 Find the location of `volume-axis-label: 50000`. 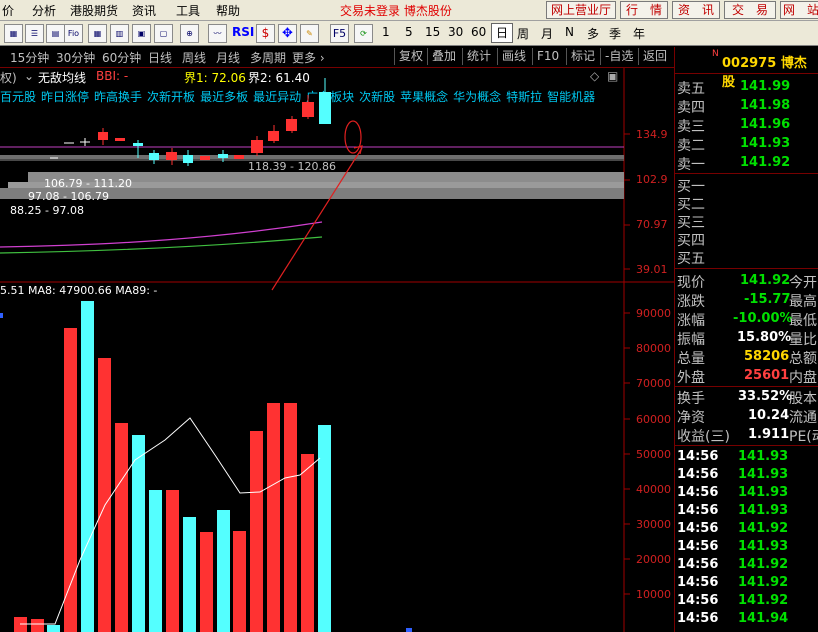

volume-axis-label: 50000 is located at coordinates (653, 454).